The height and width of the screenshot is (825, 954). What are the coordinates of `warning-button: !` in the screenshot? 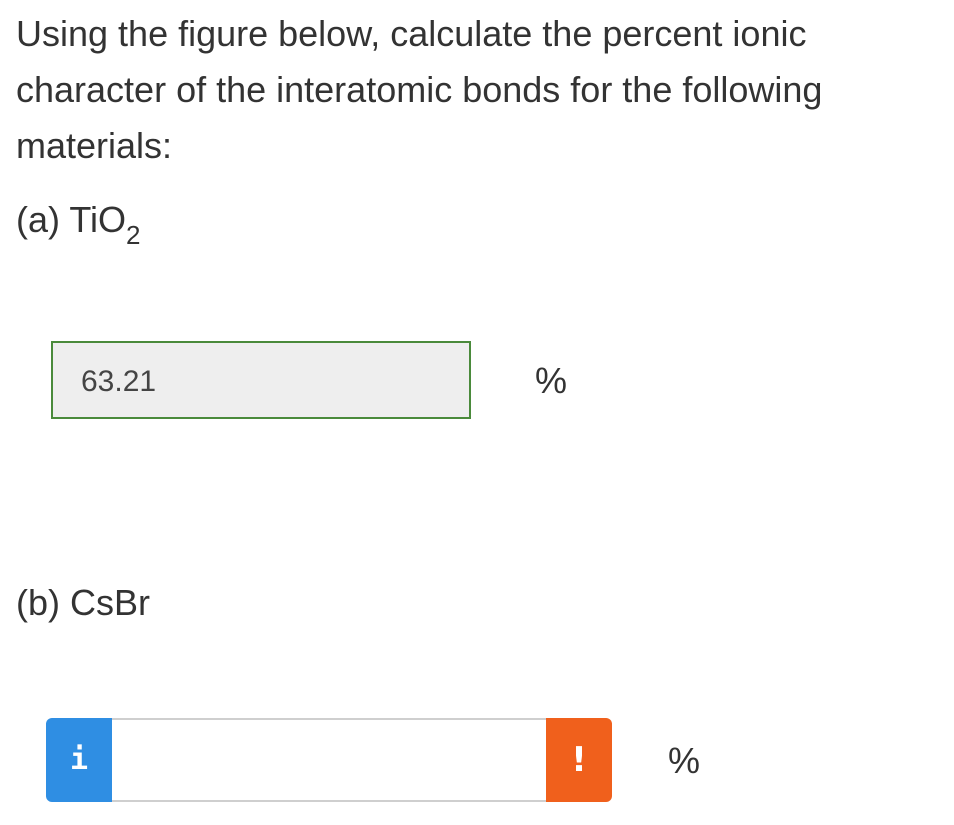 It's located at (579, 760).